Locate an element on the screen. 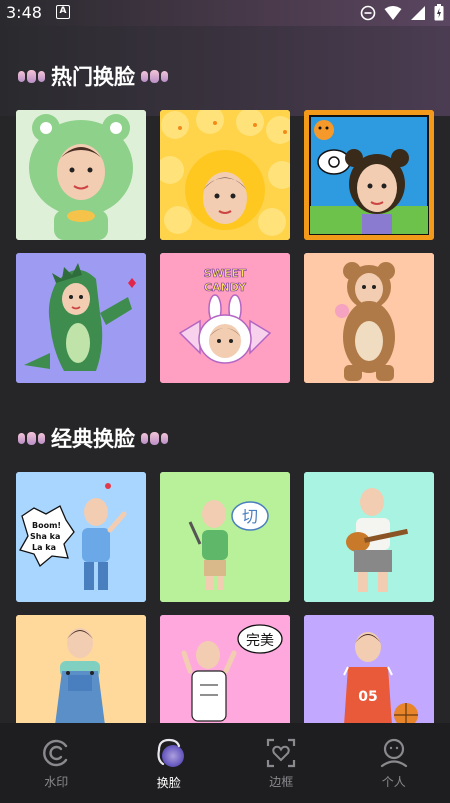  nav-item-face-swap: 换脸 is located at coordinates (169, 763).